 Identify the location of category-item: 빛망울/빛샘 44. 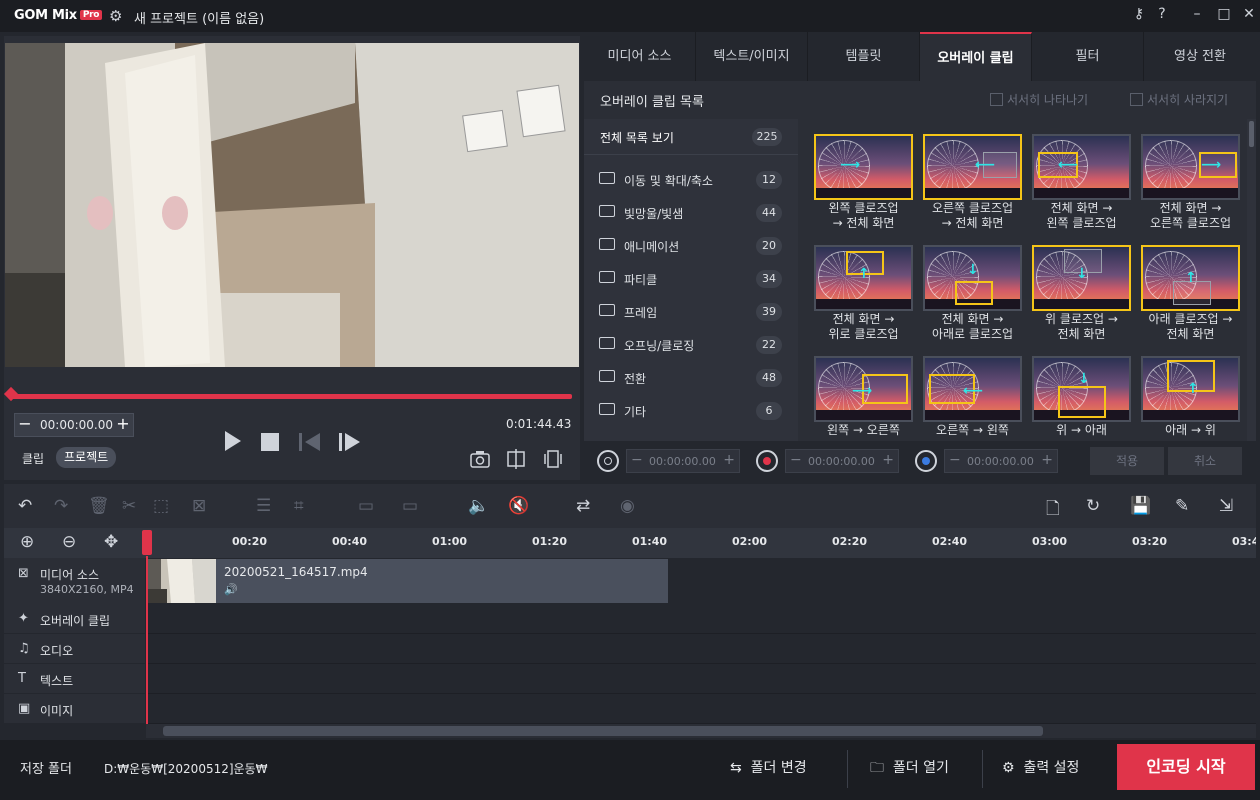
(691, 212).